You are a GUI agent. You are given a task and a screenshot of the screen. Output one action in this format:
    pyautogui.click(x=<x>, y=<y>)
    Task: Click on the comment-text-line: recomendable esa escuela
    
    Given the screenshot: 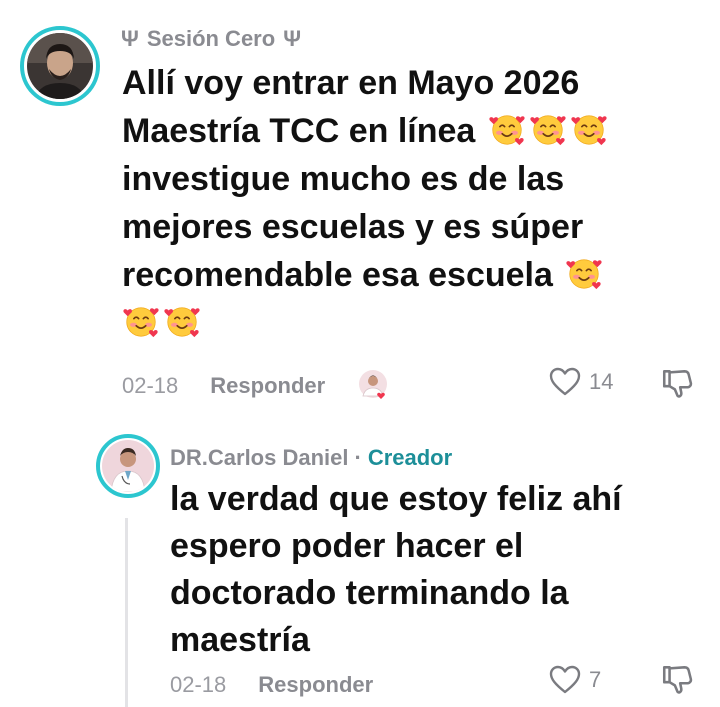 What is the action you would take?
    pyautogui.click(x=337, y=275)
    